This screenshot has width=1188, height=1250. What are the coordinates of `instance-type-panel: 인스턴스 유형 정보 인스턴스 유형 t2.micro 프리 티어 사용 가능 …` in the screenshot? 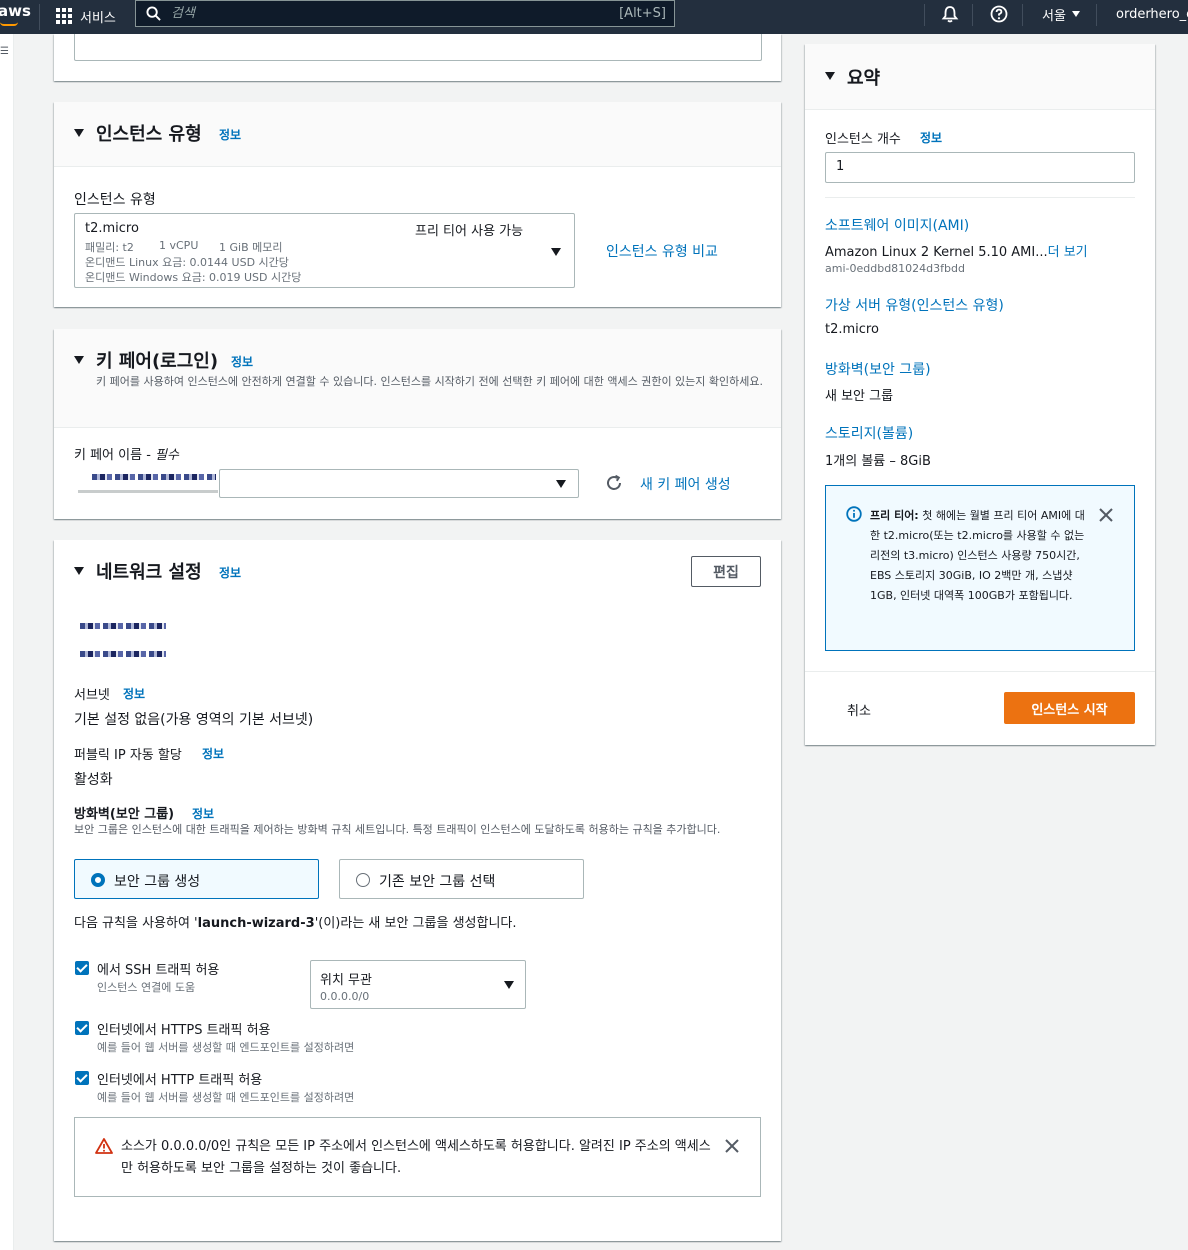 It's located at (417, 204).